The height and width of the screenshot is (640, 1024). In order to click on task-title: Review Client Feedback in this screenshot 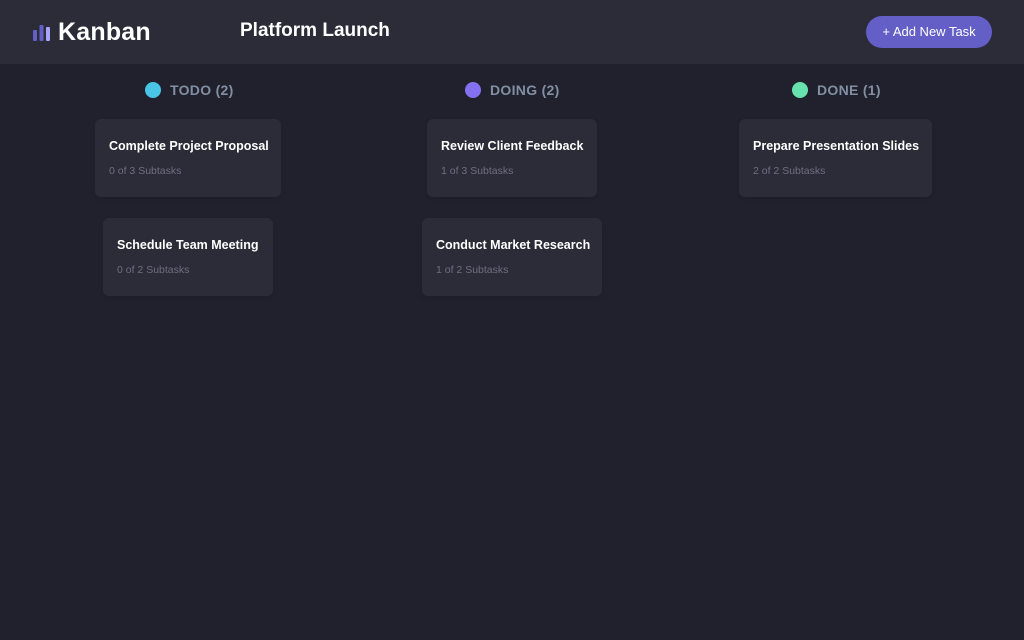, I will do `click(512, 146)`.